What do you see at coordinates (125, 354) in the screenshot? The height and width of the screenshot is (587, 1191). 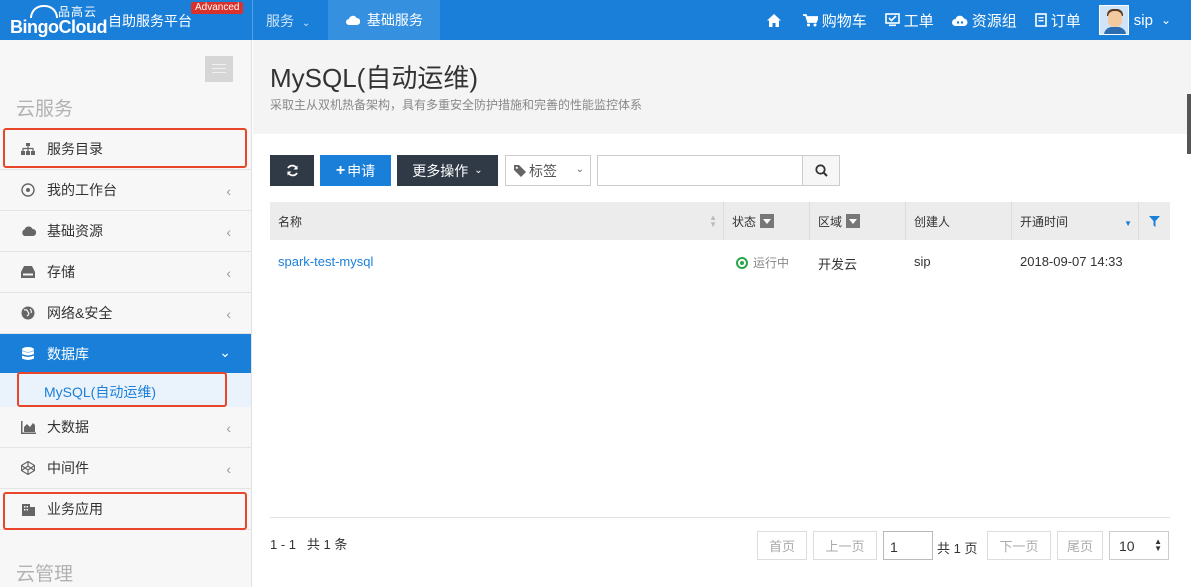 I see `sidebar-item-database: 数据库 ⌄` at bounding box center [125, 354].